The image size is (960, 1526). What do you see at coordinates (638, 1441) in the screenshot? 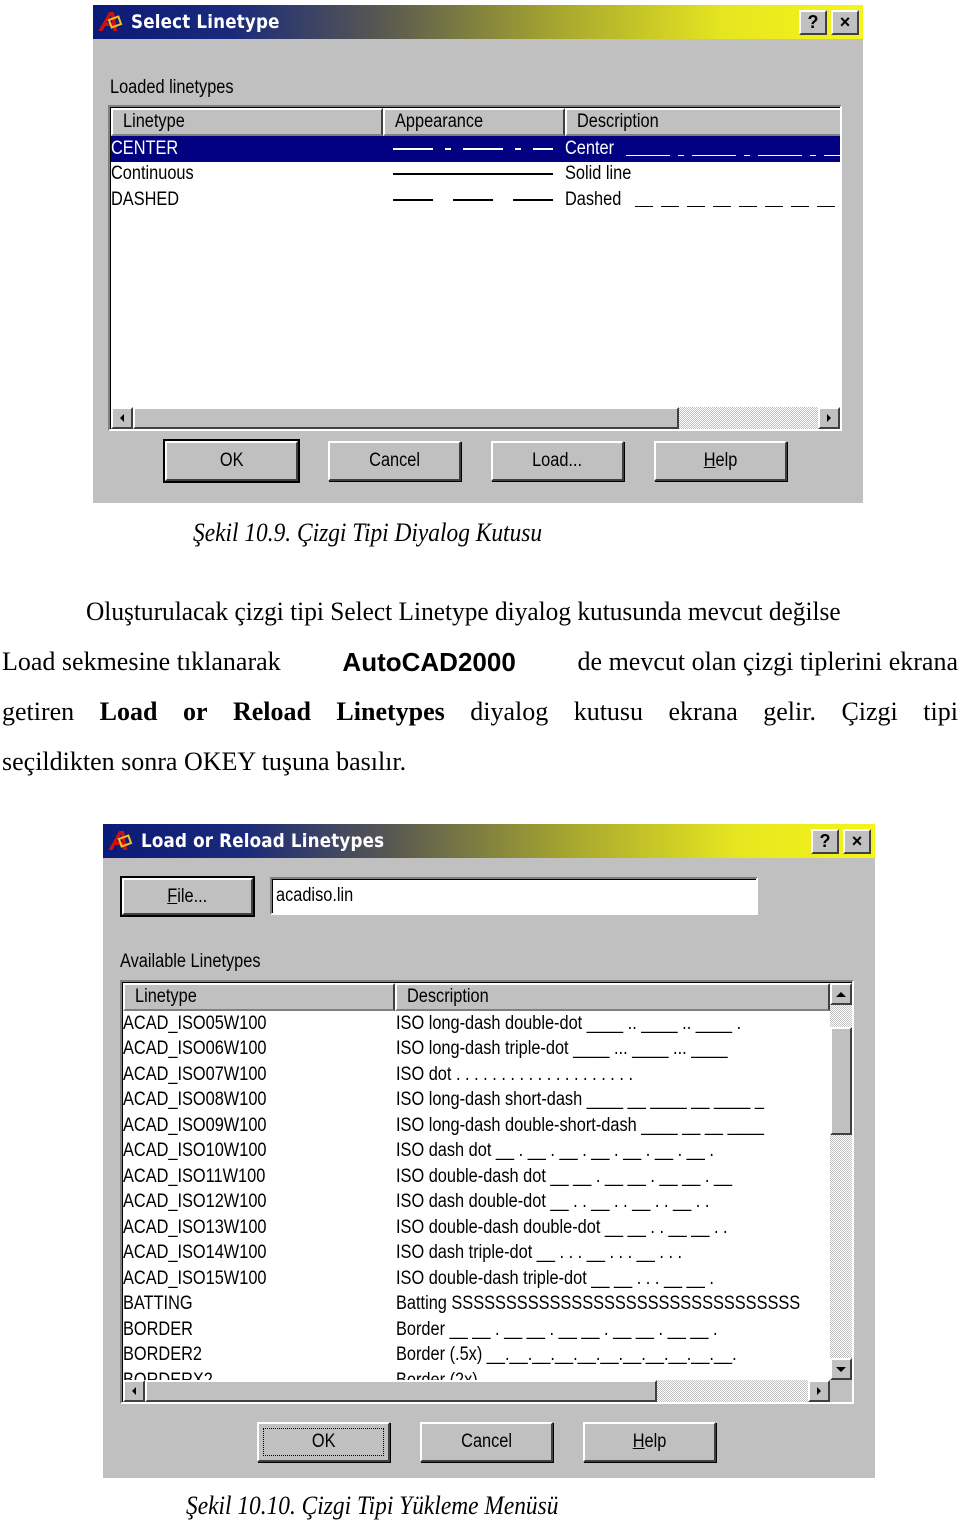
I see `help-mnemonic: H` at bounding box center [638, 1441].